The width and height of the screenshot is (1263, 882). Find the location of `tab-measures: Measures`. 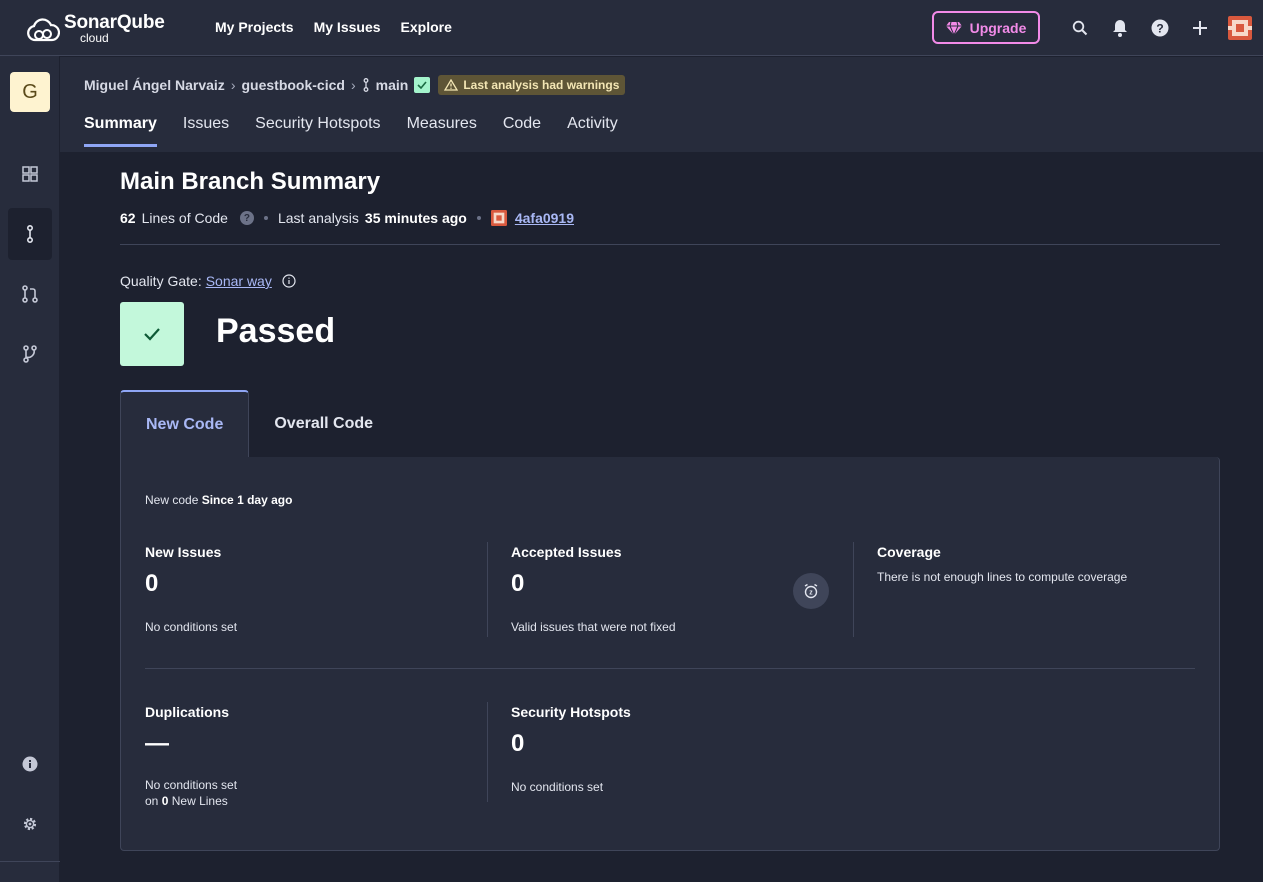

tab-measures: Measures is located at coordinates (442, 131).